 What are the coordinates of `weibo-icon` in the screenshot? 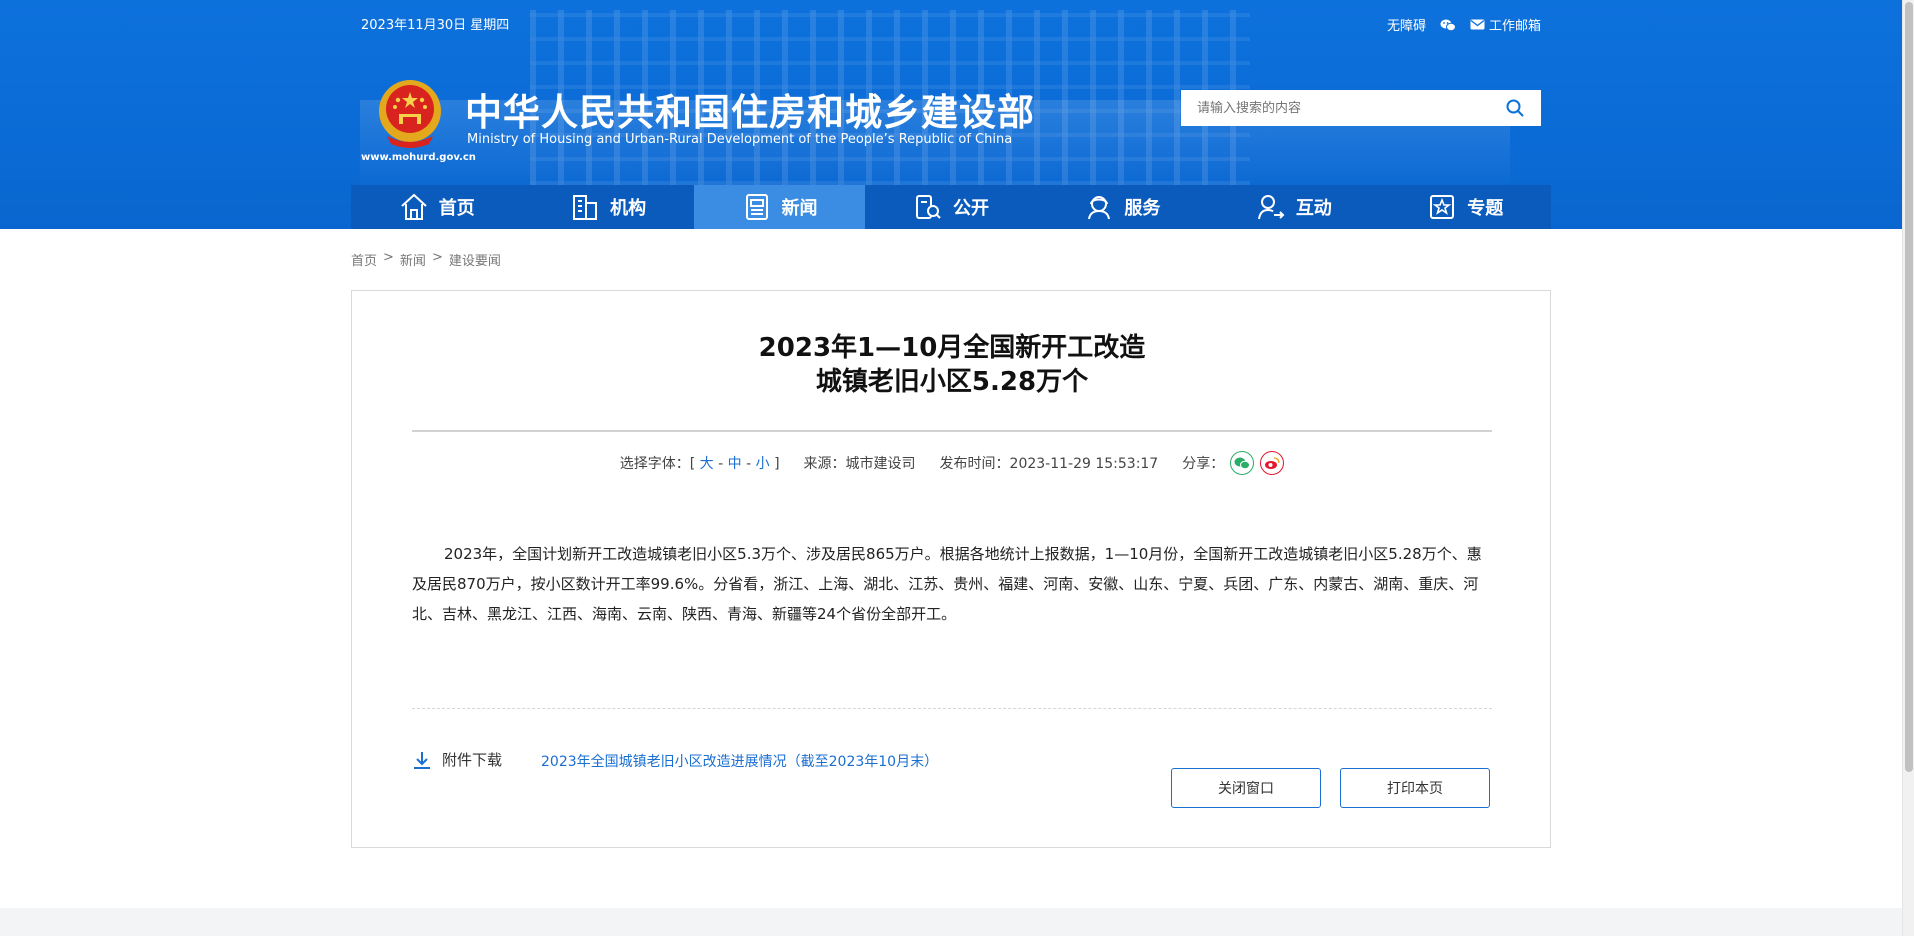 It's located at (1272, 463).